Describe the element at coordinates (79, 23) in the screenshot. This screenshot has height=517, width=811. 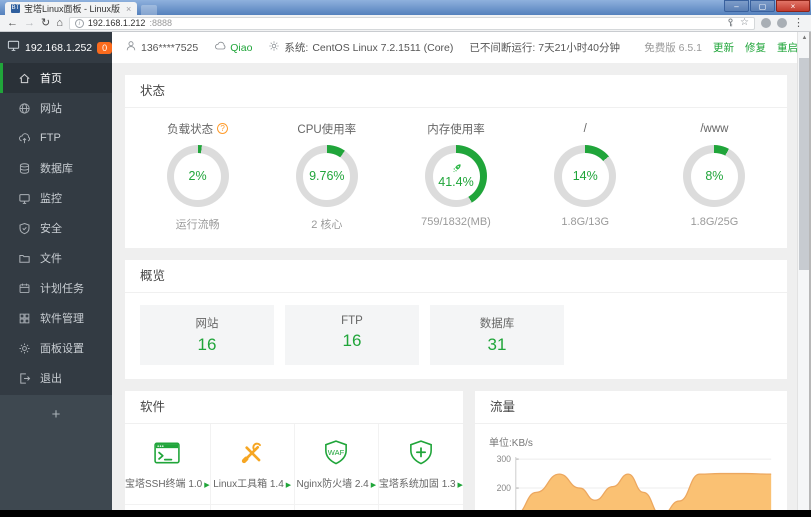
I see `page-info-icon: i` at that location.